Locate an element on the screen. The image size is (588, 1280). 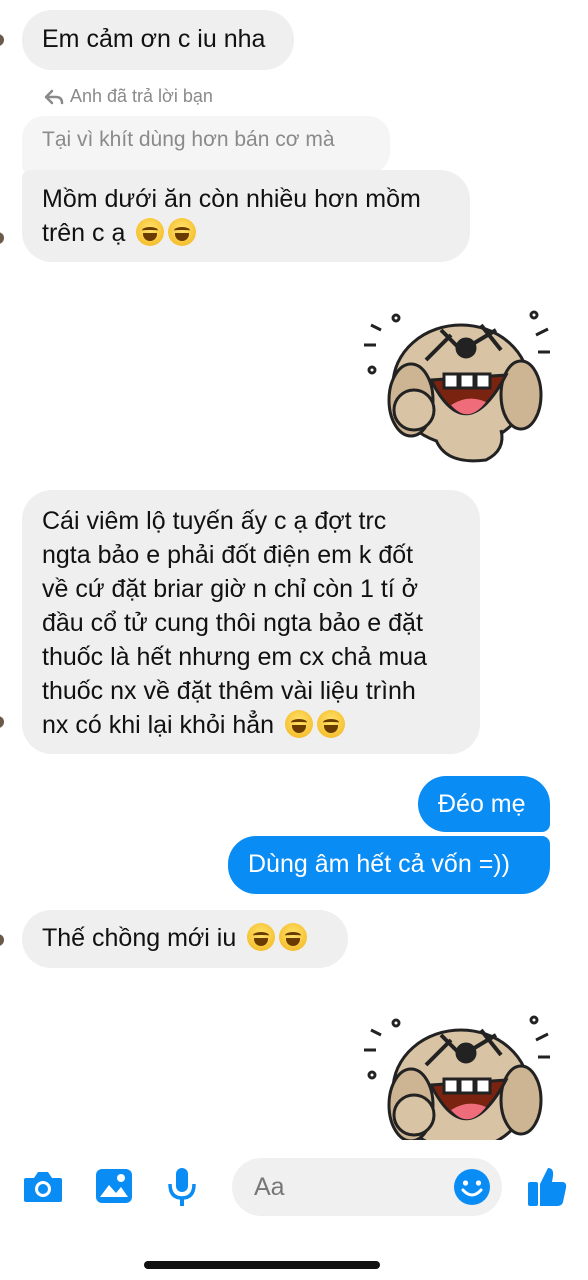
message-text-line: thuốc nx về đặt thêm vài liệu trình is located at coordinates (229, 691).